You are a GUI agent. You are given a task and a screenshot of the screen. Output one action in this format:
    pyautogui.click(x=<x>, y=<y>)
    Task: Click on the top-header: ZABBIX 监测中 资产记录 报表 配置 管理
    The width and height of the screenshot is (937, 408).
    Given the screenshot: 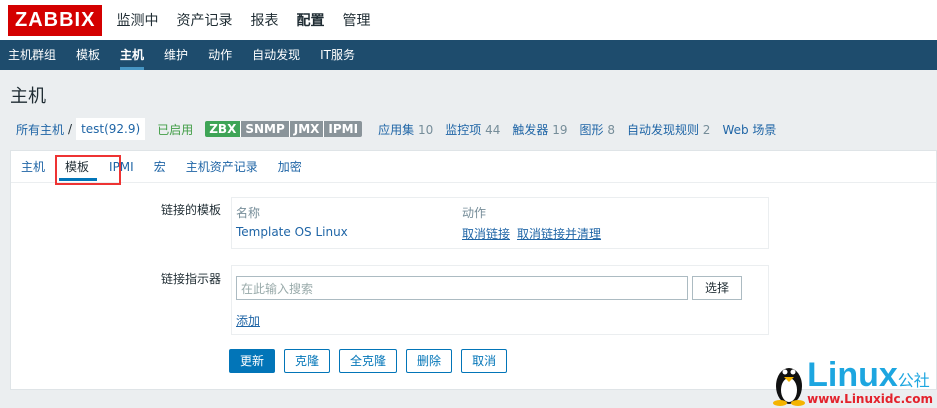 What is the action you would take?
    pyautogui.click(x=468, y=20)
    